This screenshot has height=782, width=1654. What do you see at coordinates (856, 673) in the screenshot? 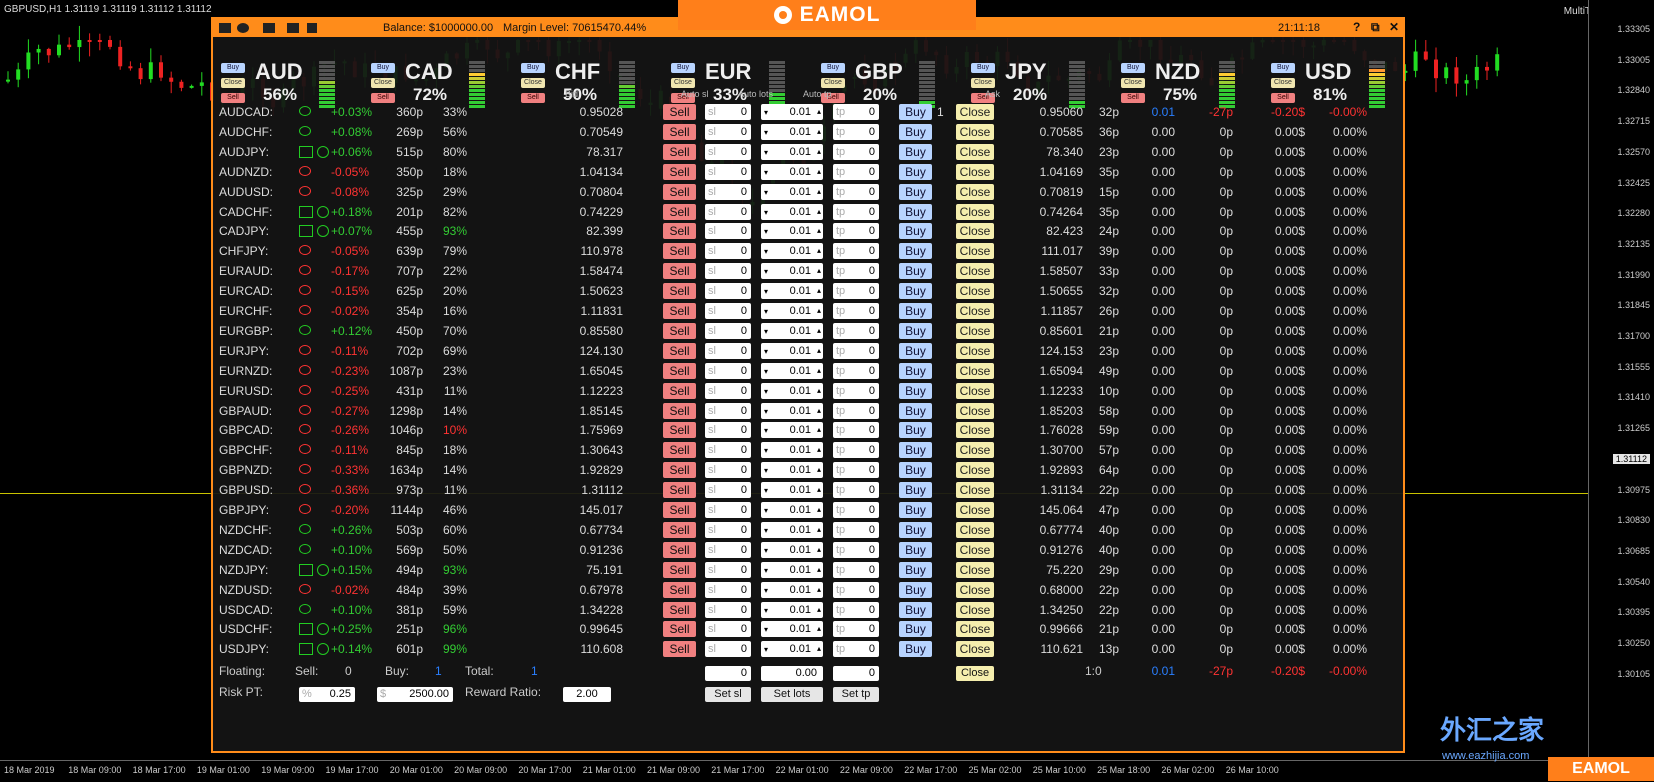
I see `footer-tp-input: 0` at bounding box center [856, 673].